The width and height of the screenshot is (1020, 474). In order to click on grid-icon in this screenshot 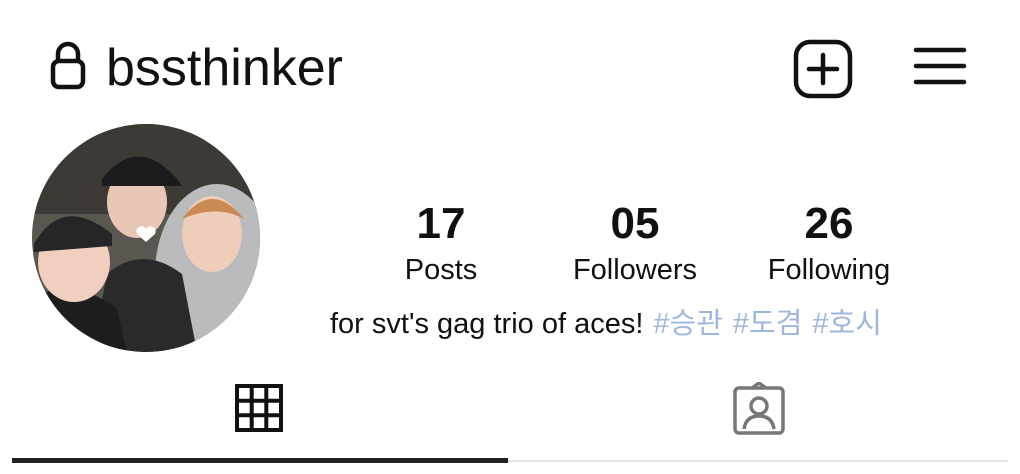, I will do `click(259, 408)`.